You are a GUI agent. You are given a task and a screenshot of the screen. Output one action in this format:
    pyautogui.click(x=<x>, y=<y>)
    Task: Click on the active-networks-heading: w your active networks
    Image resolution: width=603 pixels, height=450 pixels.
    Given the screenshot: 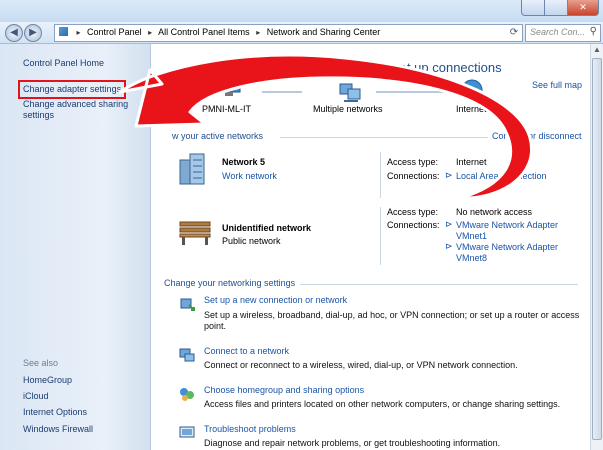 What is the action you would take?
    pyautogui.click(x=218, y=136)
    